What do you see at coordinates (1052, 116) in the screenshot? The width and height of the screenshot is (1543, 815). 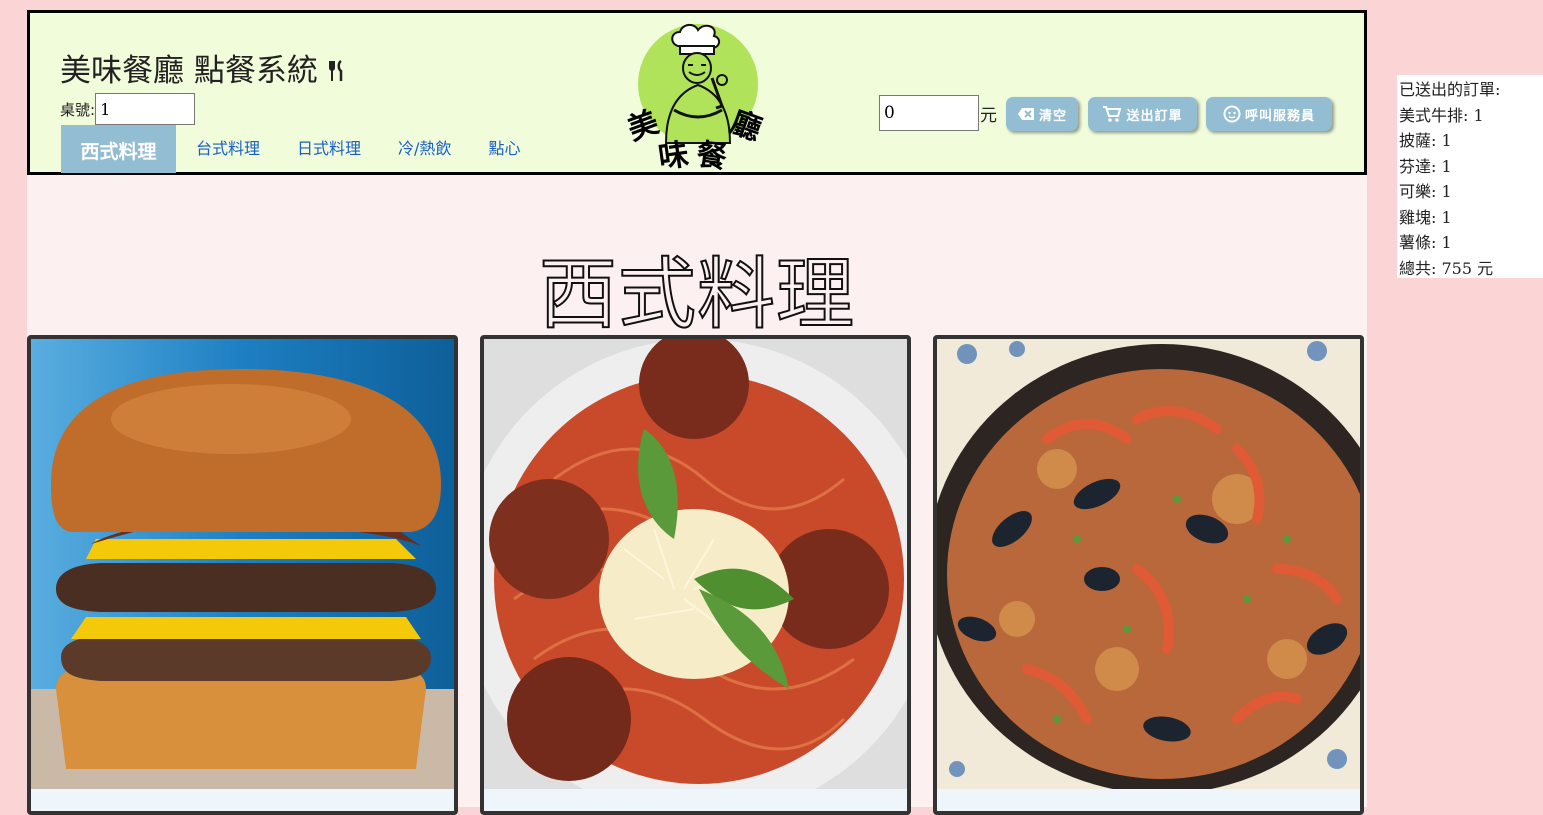 I see `clear-button-label: 清空` at bounding box center [1052, 116].